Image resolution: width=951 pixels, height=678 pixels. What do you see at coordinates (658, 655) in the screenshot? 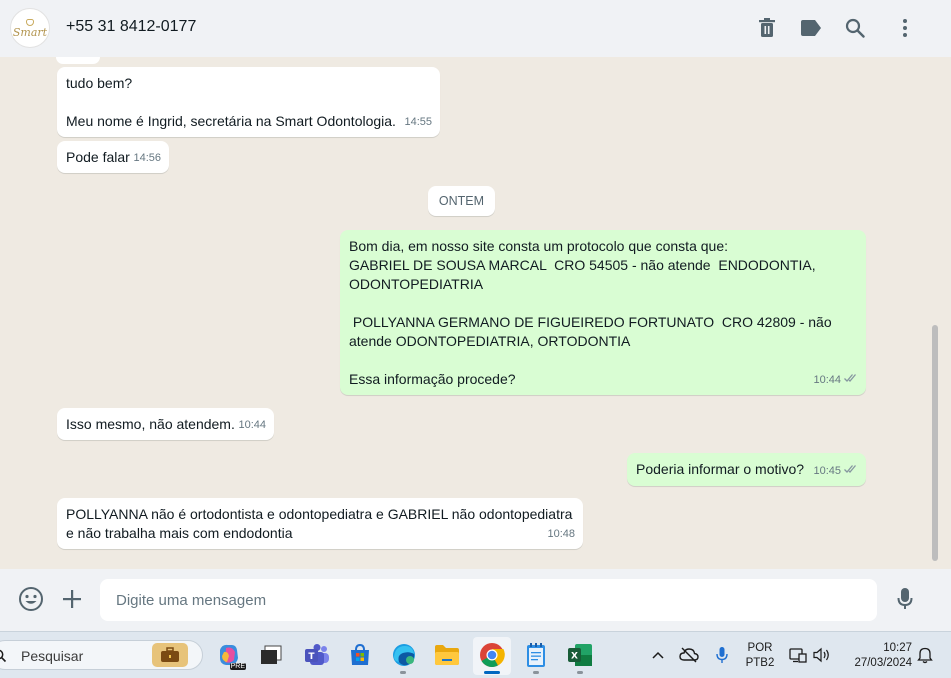
I see `chevron-up-icon` at bounding box center [658, 655].